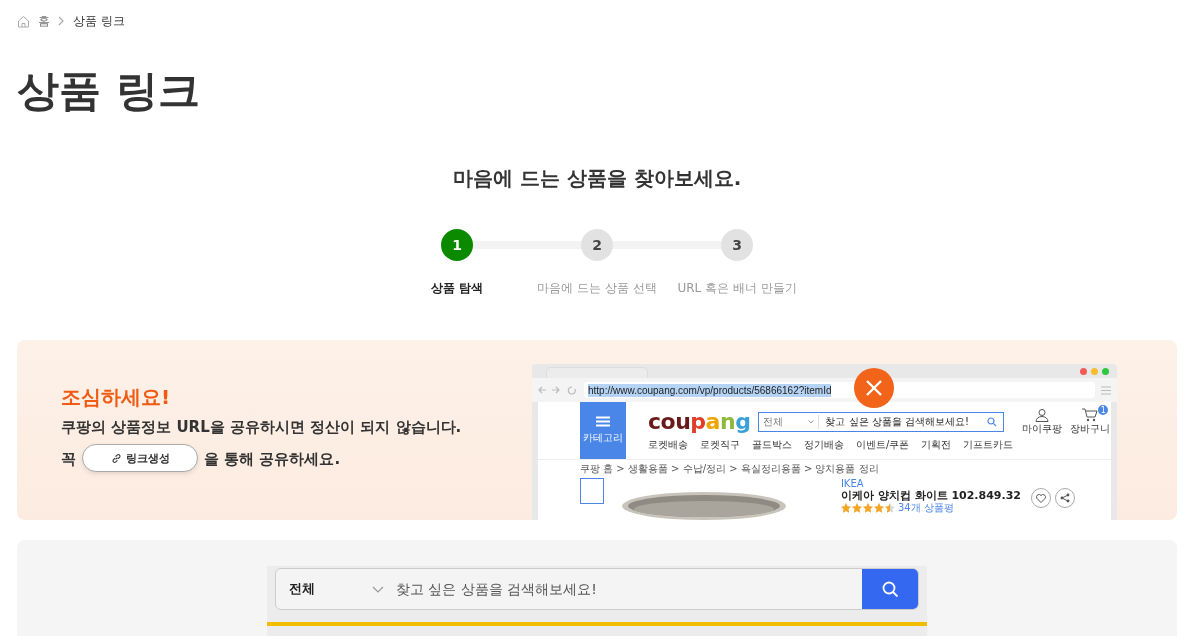 The width and height of the screenshot is (1197, 643). What do you see at coordinates (272, 459) in the screenshot?
I see `warning-text: 을 통해 공유하세요.` at bounding box center [272, 459].